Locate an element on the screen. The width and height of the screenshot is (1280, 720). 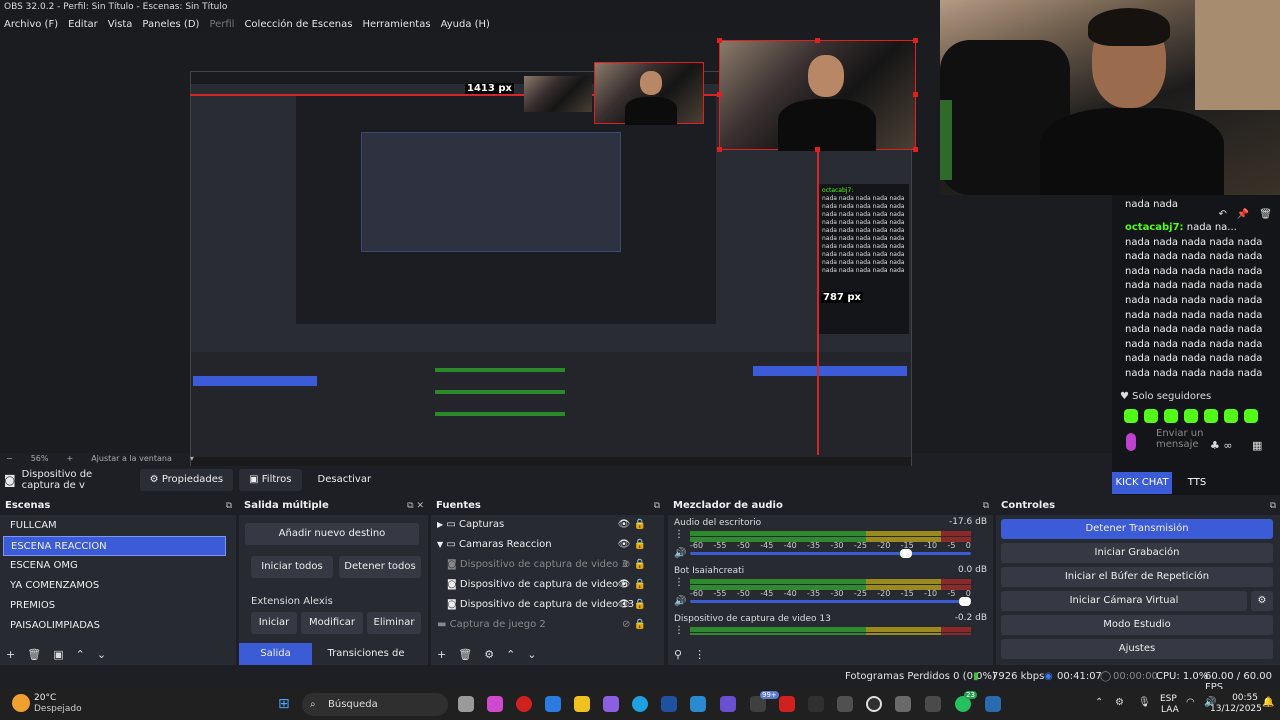
selected-source-small is located at coordinates (649, 93).